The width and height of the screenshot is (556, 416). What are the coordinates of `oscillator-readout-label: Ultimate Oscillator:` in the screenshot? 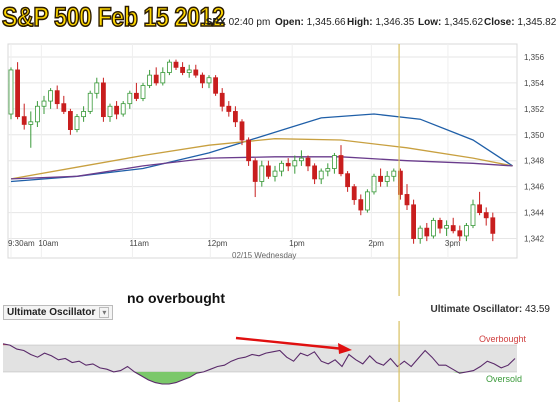 It's located at (476, 309).